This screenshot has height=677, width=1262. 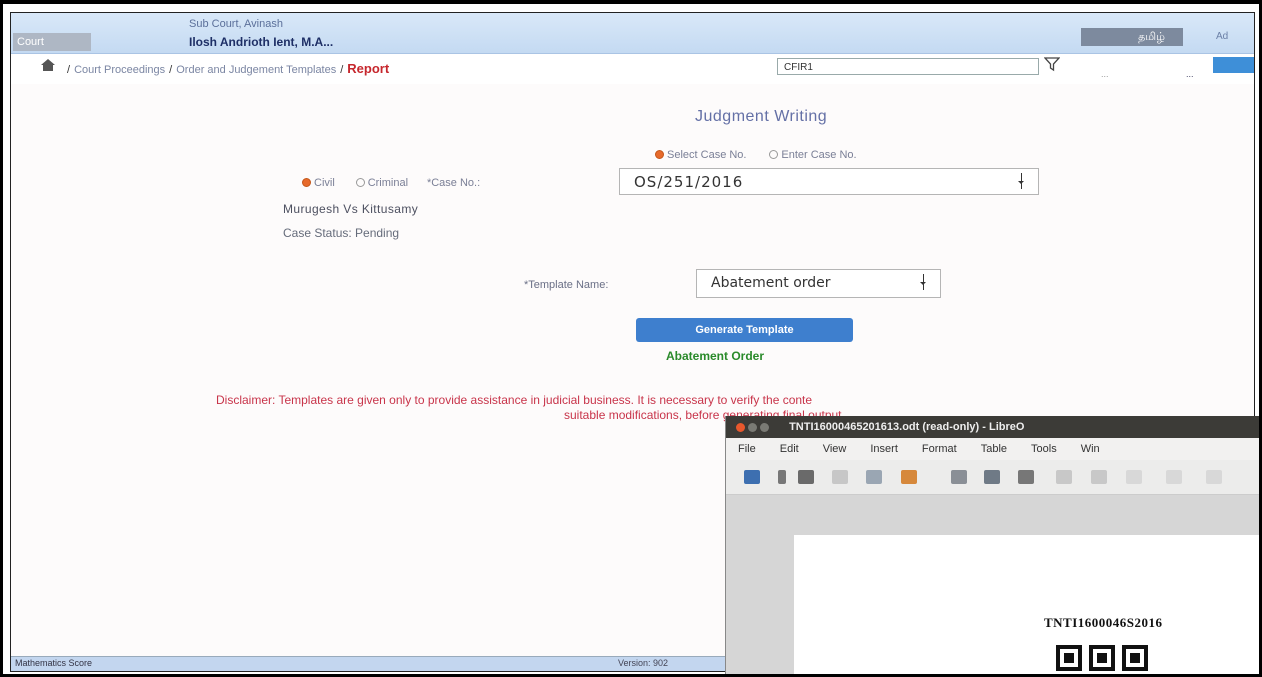 I want to click on generate-template-button: Generate Template, so click(x=744, y=330).